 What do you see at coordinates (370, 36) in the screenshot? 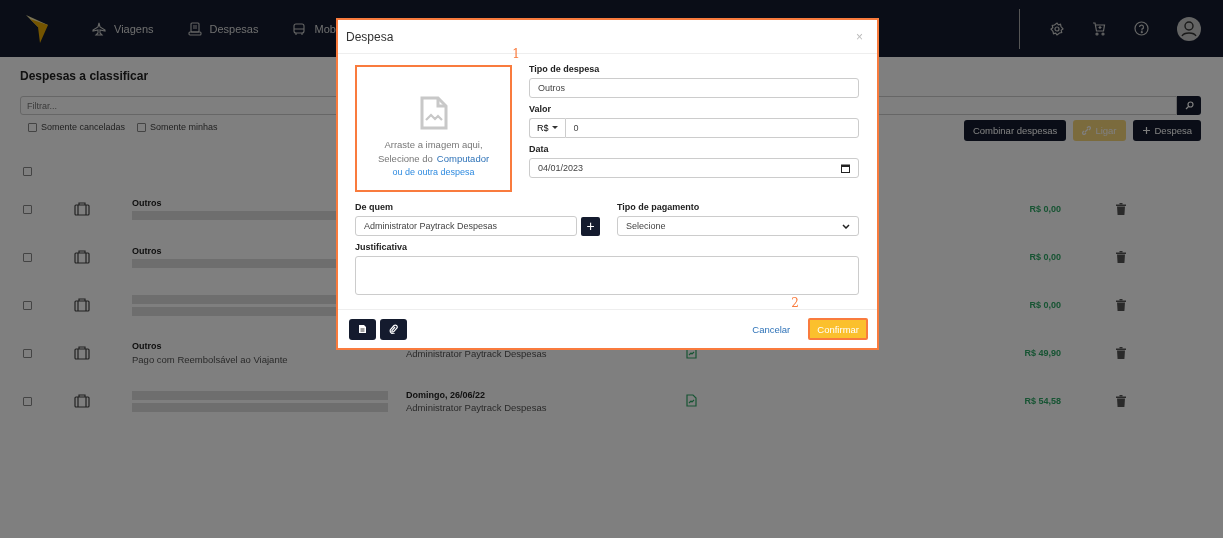
I see `dialog-title: Despesa` at bounding box center [370, 36].